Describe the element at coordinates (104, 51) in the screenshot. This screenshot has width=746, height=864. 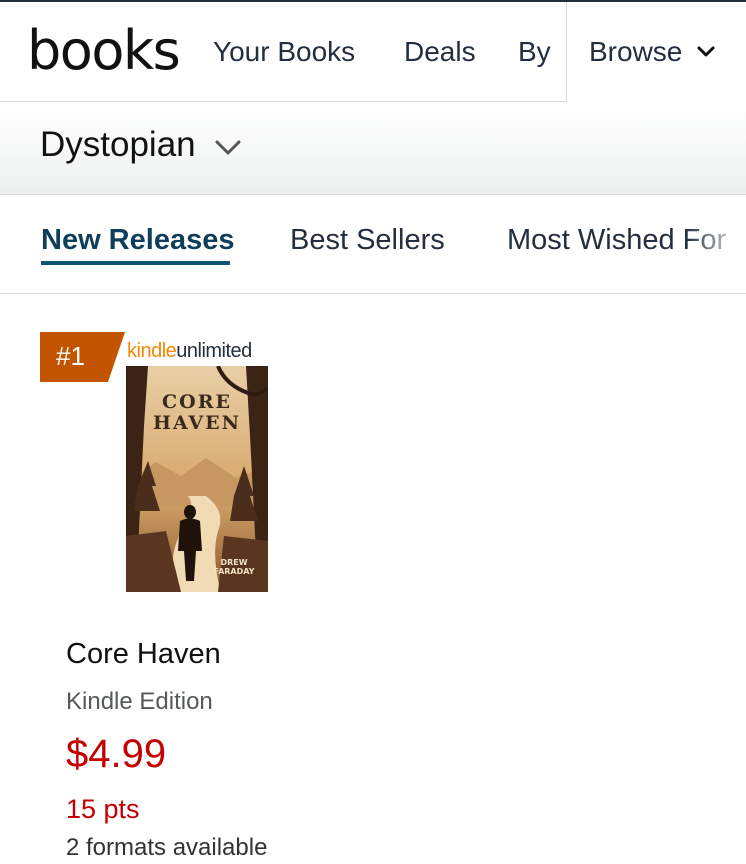
I see `books-logo: books` at that location.